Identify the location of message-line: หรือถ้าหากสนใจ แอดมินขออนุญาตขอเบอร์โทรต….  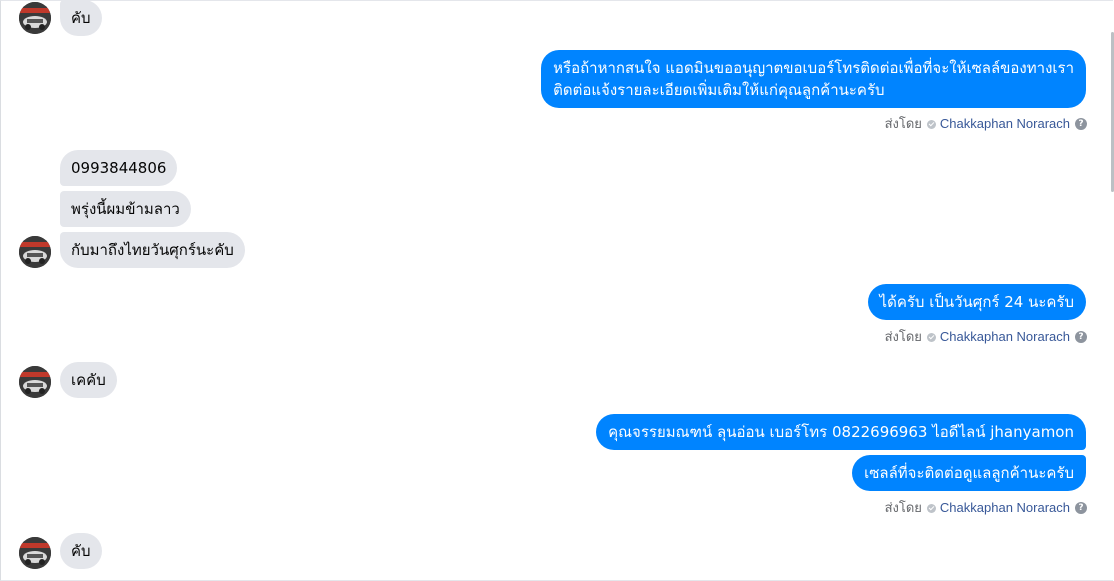
(813, 68).